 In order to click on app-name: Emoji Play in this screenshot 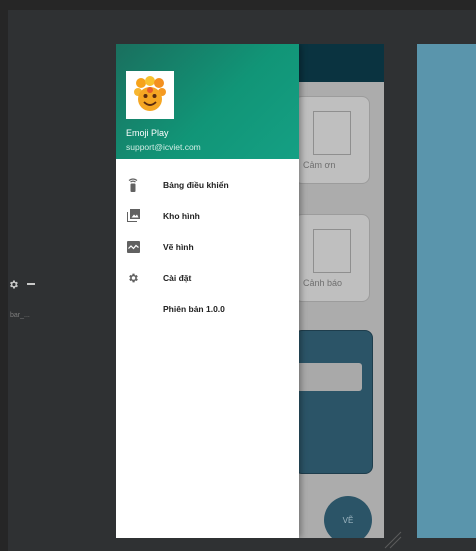, I will do `click(147, 133)`.